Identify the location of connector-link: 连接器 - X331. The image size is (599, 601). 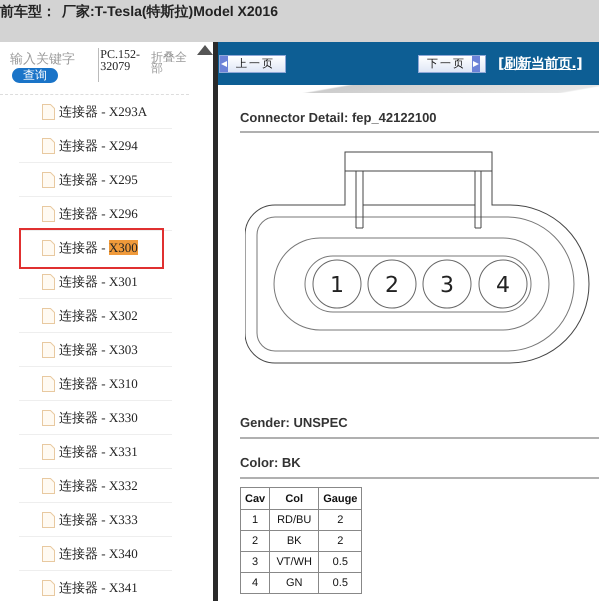
(98, 451).